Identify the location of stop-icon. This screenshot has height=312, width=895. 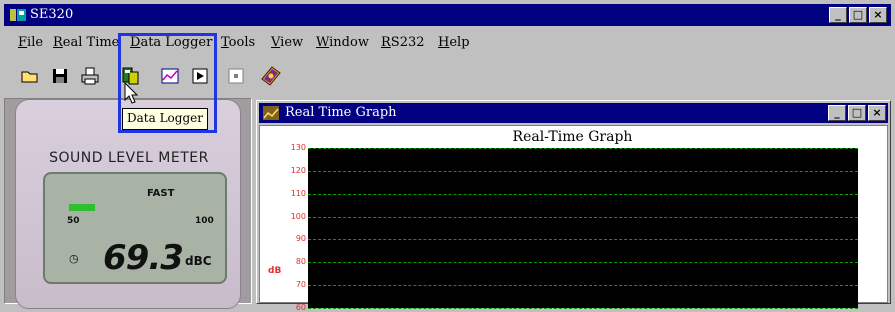
(236, 76).